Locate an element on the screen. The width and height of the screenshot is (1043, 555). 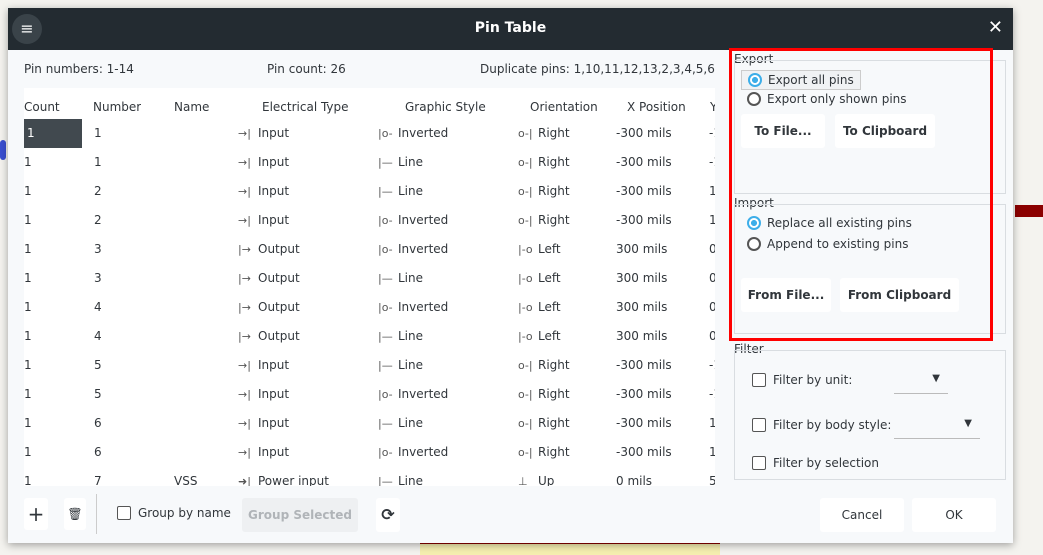
column-header: Electrical Type is located at coordinates (305, 107).